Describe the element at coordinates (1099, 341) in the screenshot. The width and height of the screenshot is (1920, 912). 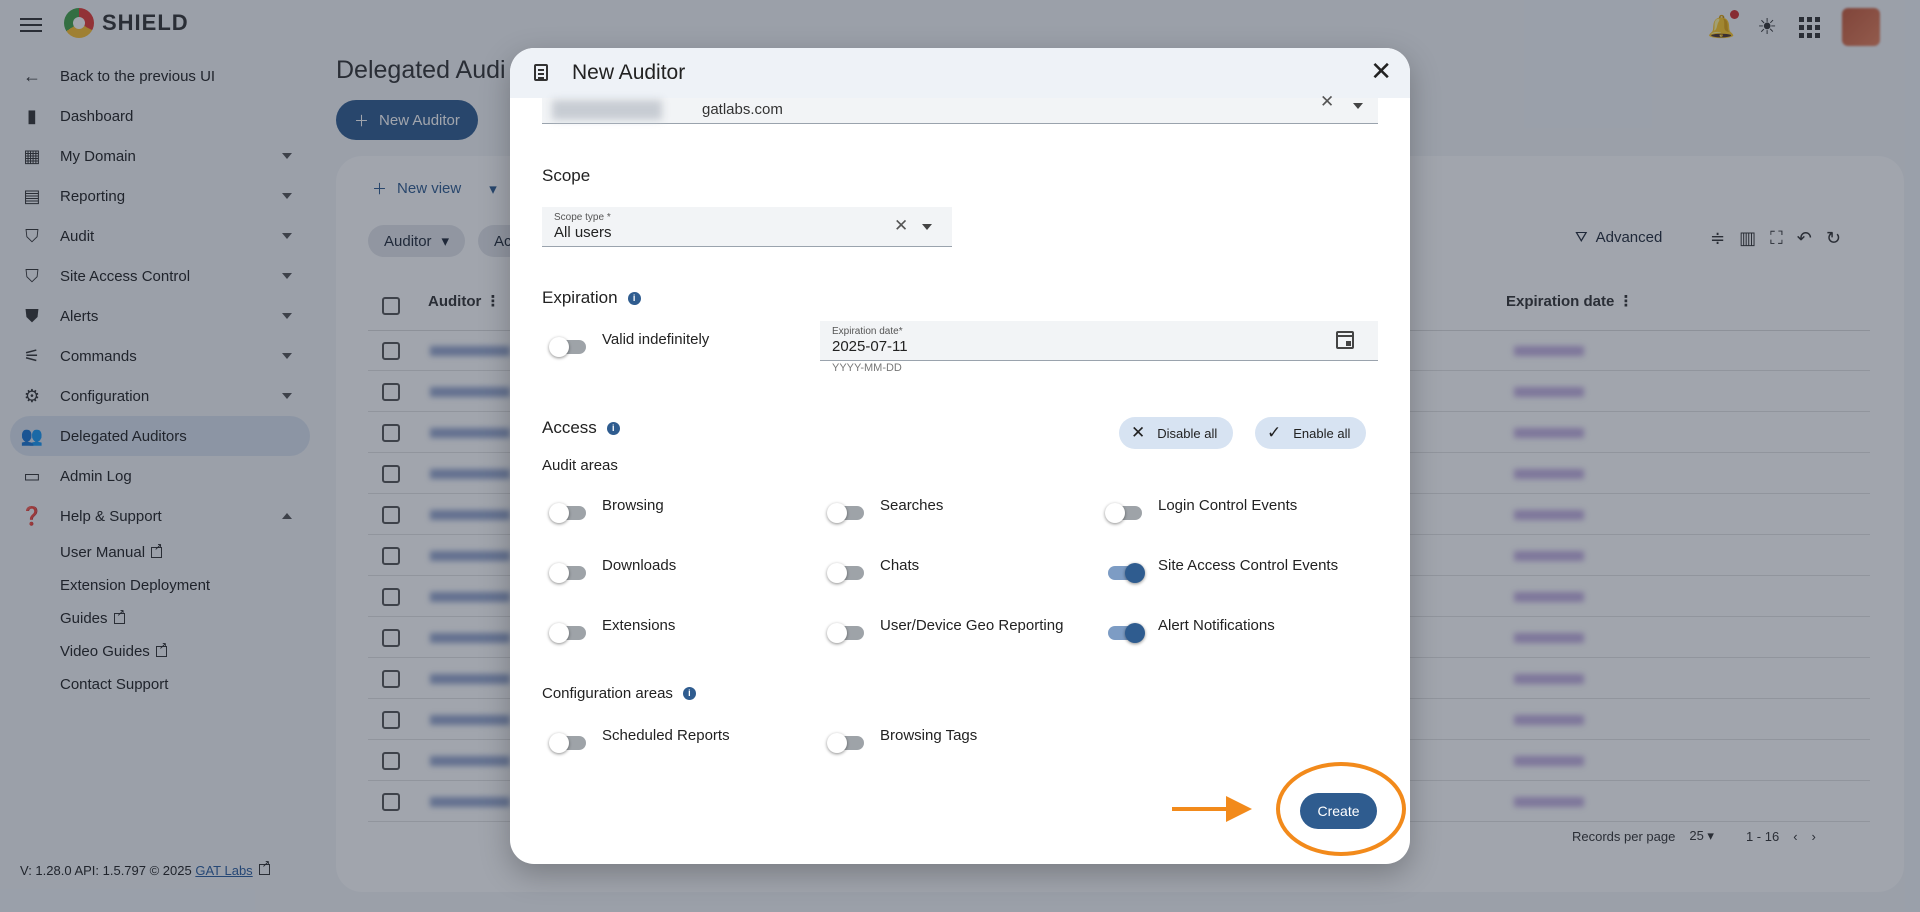
I see `expiration-date-input: Expiration date* 2025-07-11` at that location.